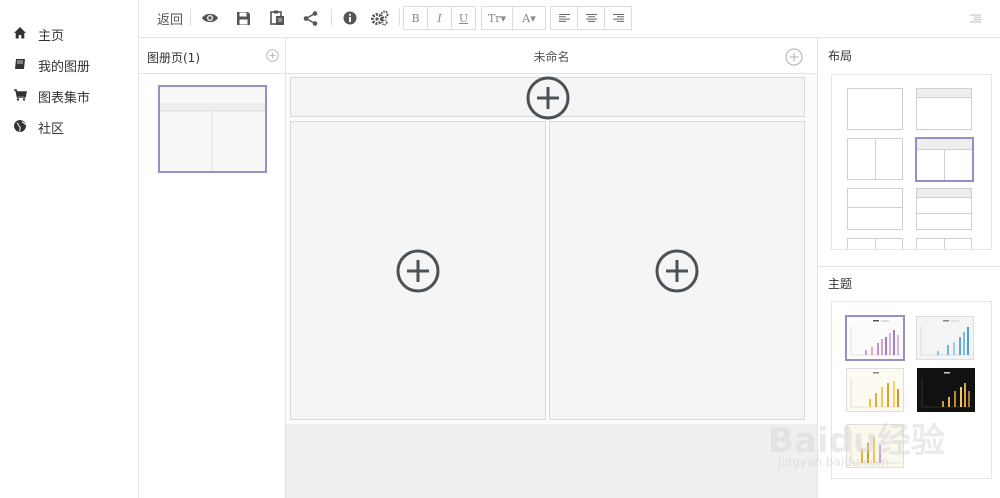  I want to click on eye-icon, so click(210, 18).